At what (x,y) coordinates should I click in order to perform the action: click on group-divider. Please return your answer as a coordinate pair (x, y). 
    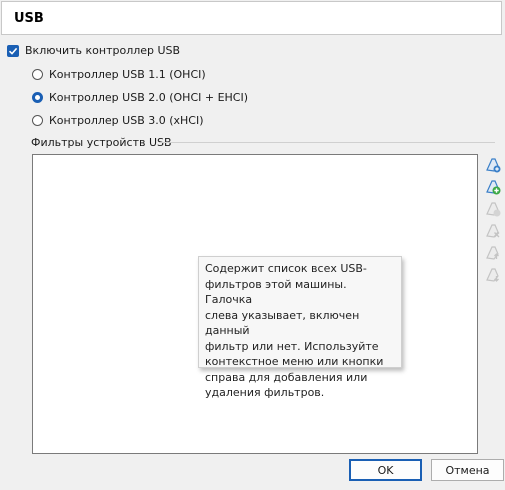
    Looking at the image, I should click on (327, 142).